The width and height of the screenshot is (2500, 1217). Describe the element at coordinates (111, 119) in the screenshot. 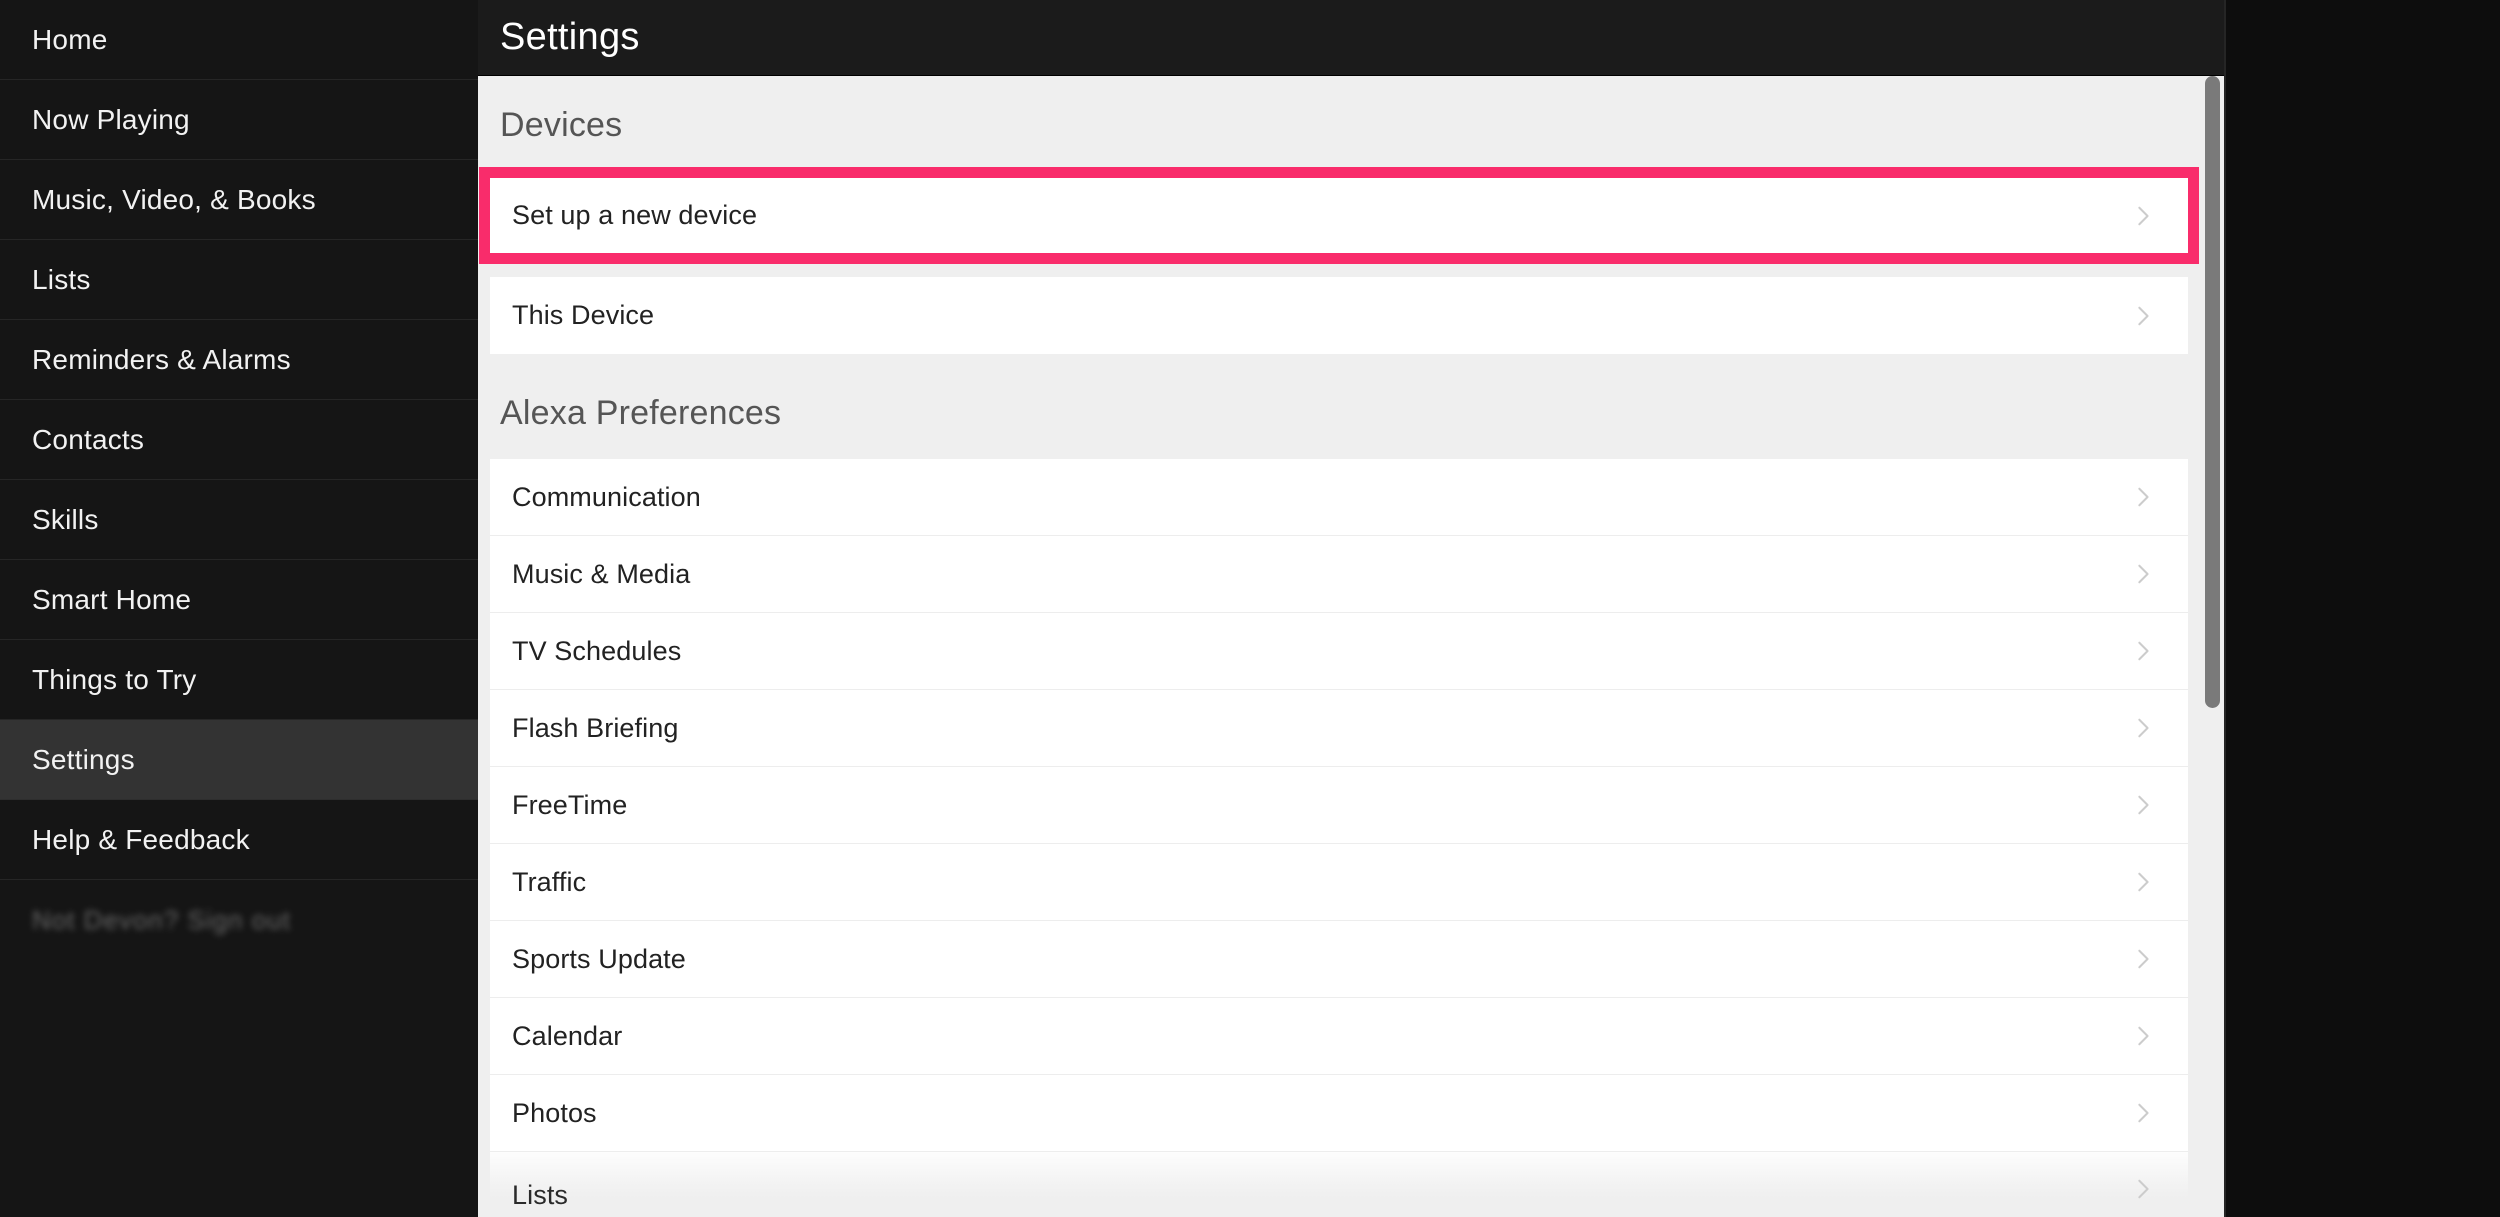

I see `sidebar-item-label: Now Playing` at that location.